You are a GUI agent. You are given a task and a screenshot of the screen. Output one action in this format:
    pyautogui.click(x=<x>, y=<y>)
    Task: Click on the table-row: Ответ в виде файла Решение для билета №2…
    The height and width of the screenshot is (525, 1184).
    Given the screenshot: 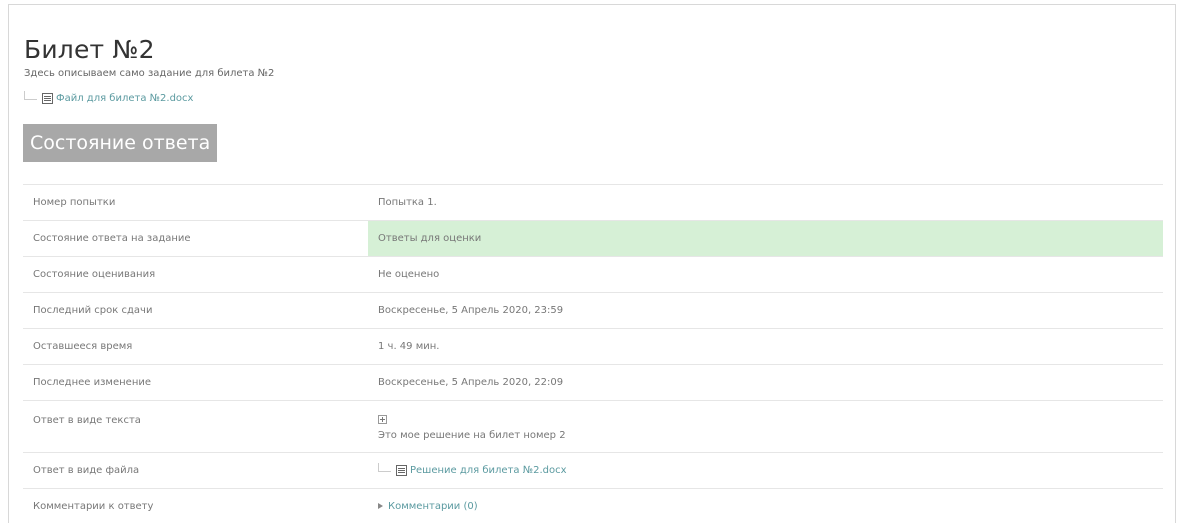 What is the action you would take?
    pyautogui.click(x=593, y=470)
    